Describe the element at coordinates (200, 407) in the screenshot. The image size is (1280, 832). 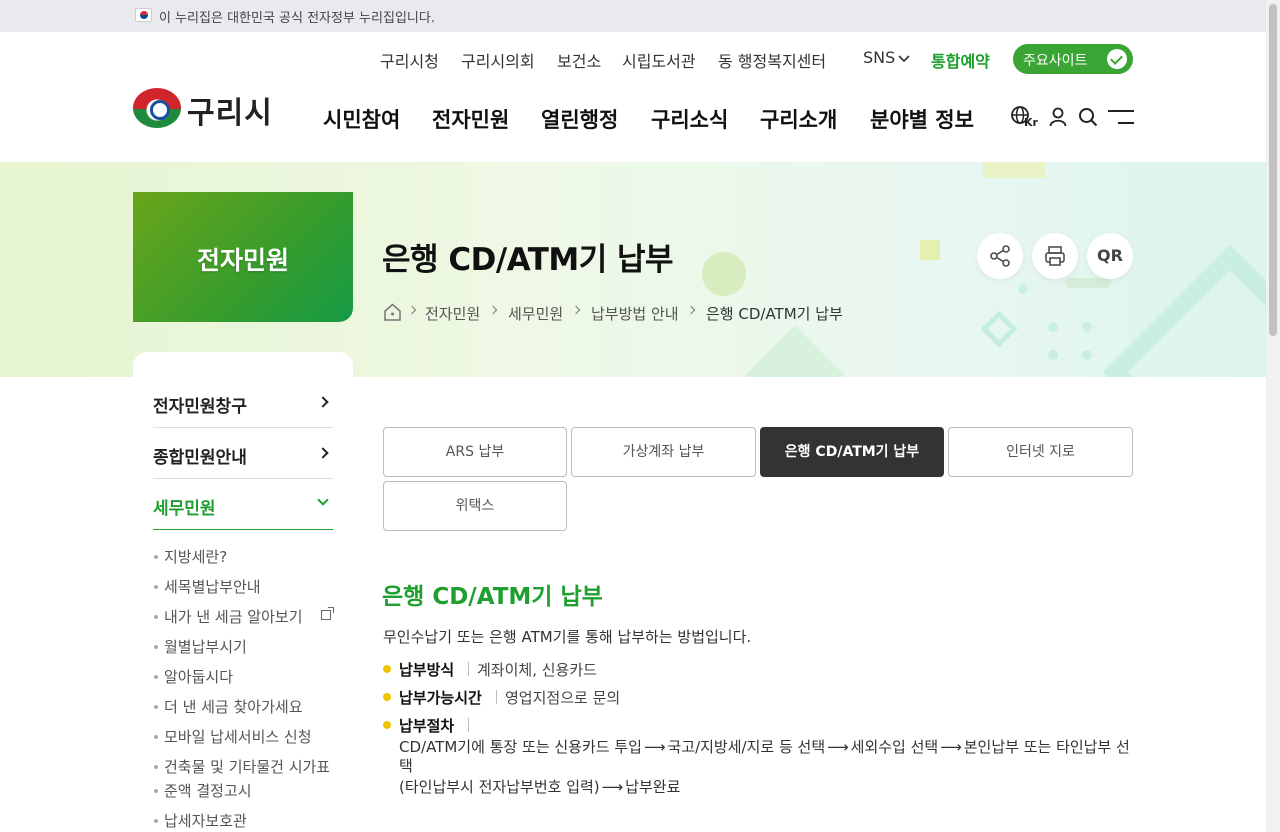
I see `side-item-label: 전자민원창구` at that location.